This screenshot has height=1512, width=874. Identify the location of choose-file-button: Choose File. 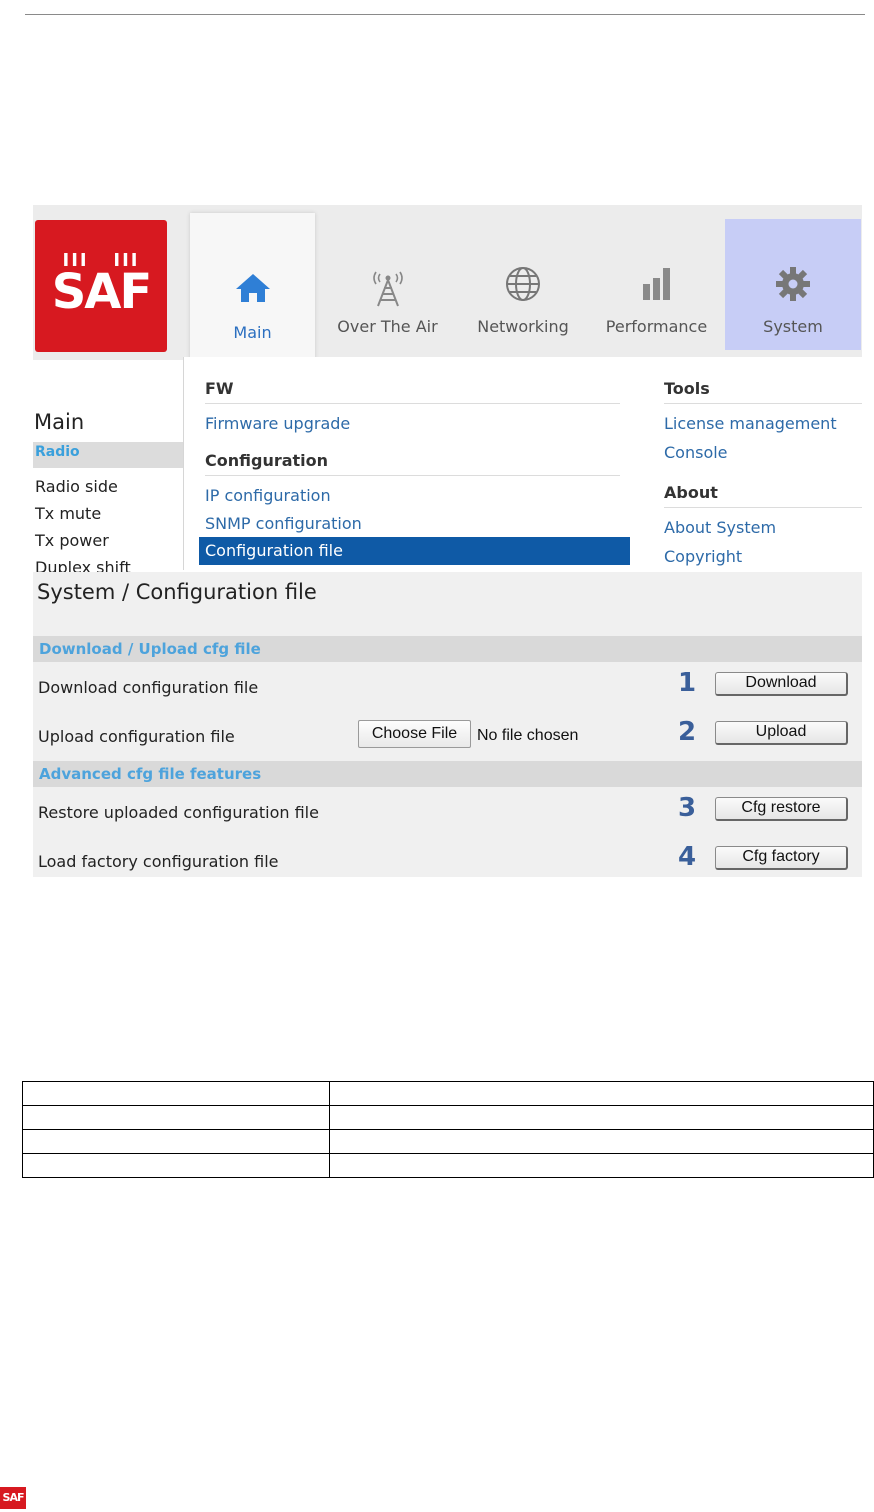
(414, 734).